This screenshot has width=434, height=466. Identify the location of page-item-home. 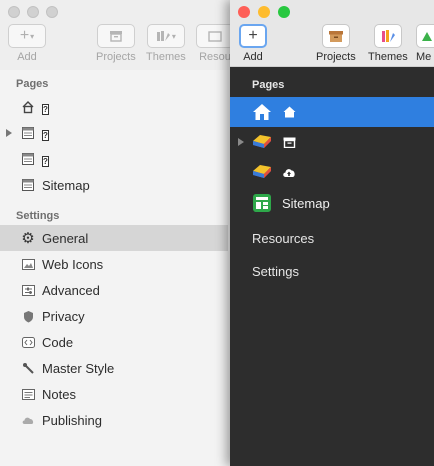
(332, 112).